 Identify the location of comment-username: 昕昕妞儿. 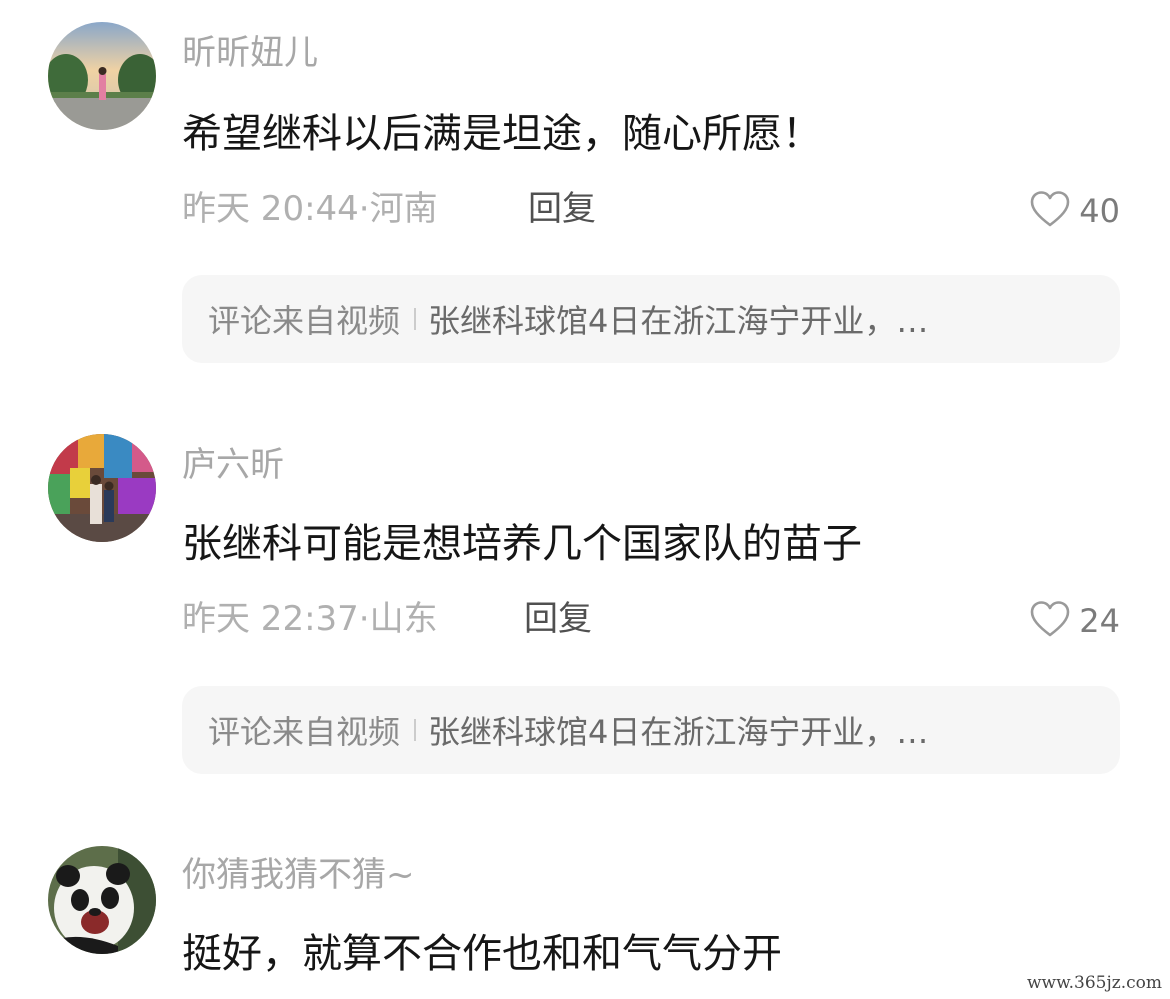
(250, 53).